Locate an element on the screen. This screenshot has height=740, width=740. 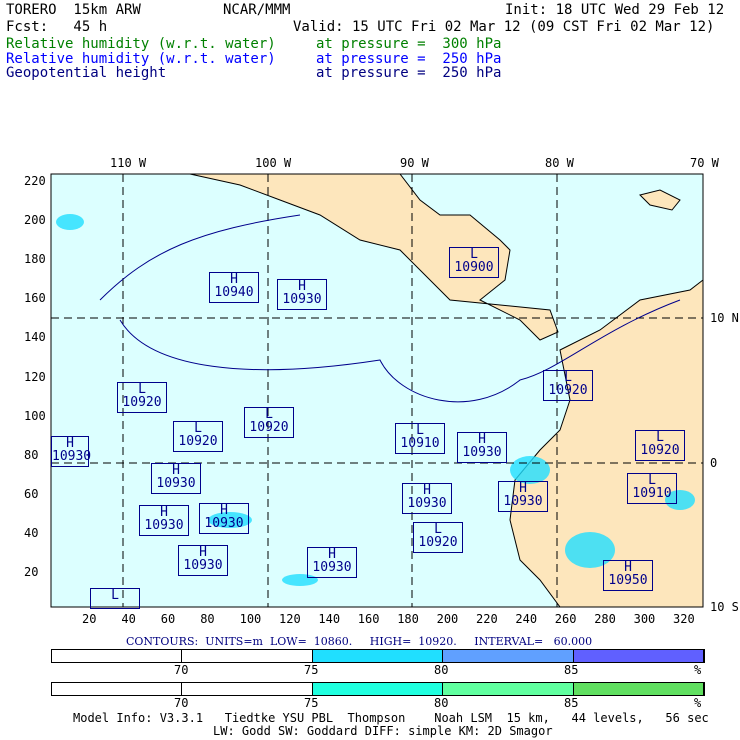
x-tick-label: 160 is located at coordinates (368, 619).